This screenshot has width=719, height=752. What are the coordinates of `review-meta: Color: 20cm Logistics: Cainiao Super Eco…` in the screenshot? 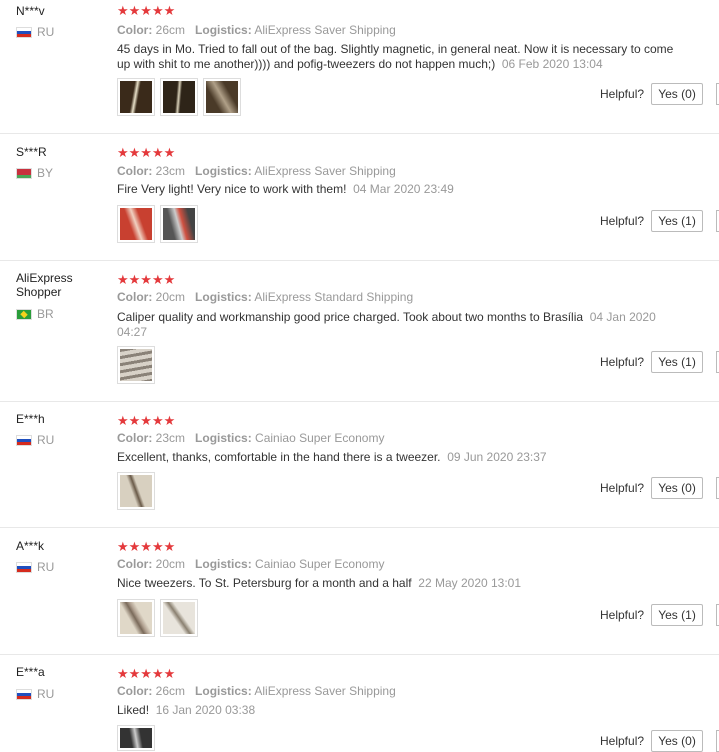 It's located at (250, 564).